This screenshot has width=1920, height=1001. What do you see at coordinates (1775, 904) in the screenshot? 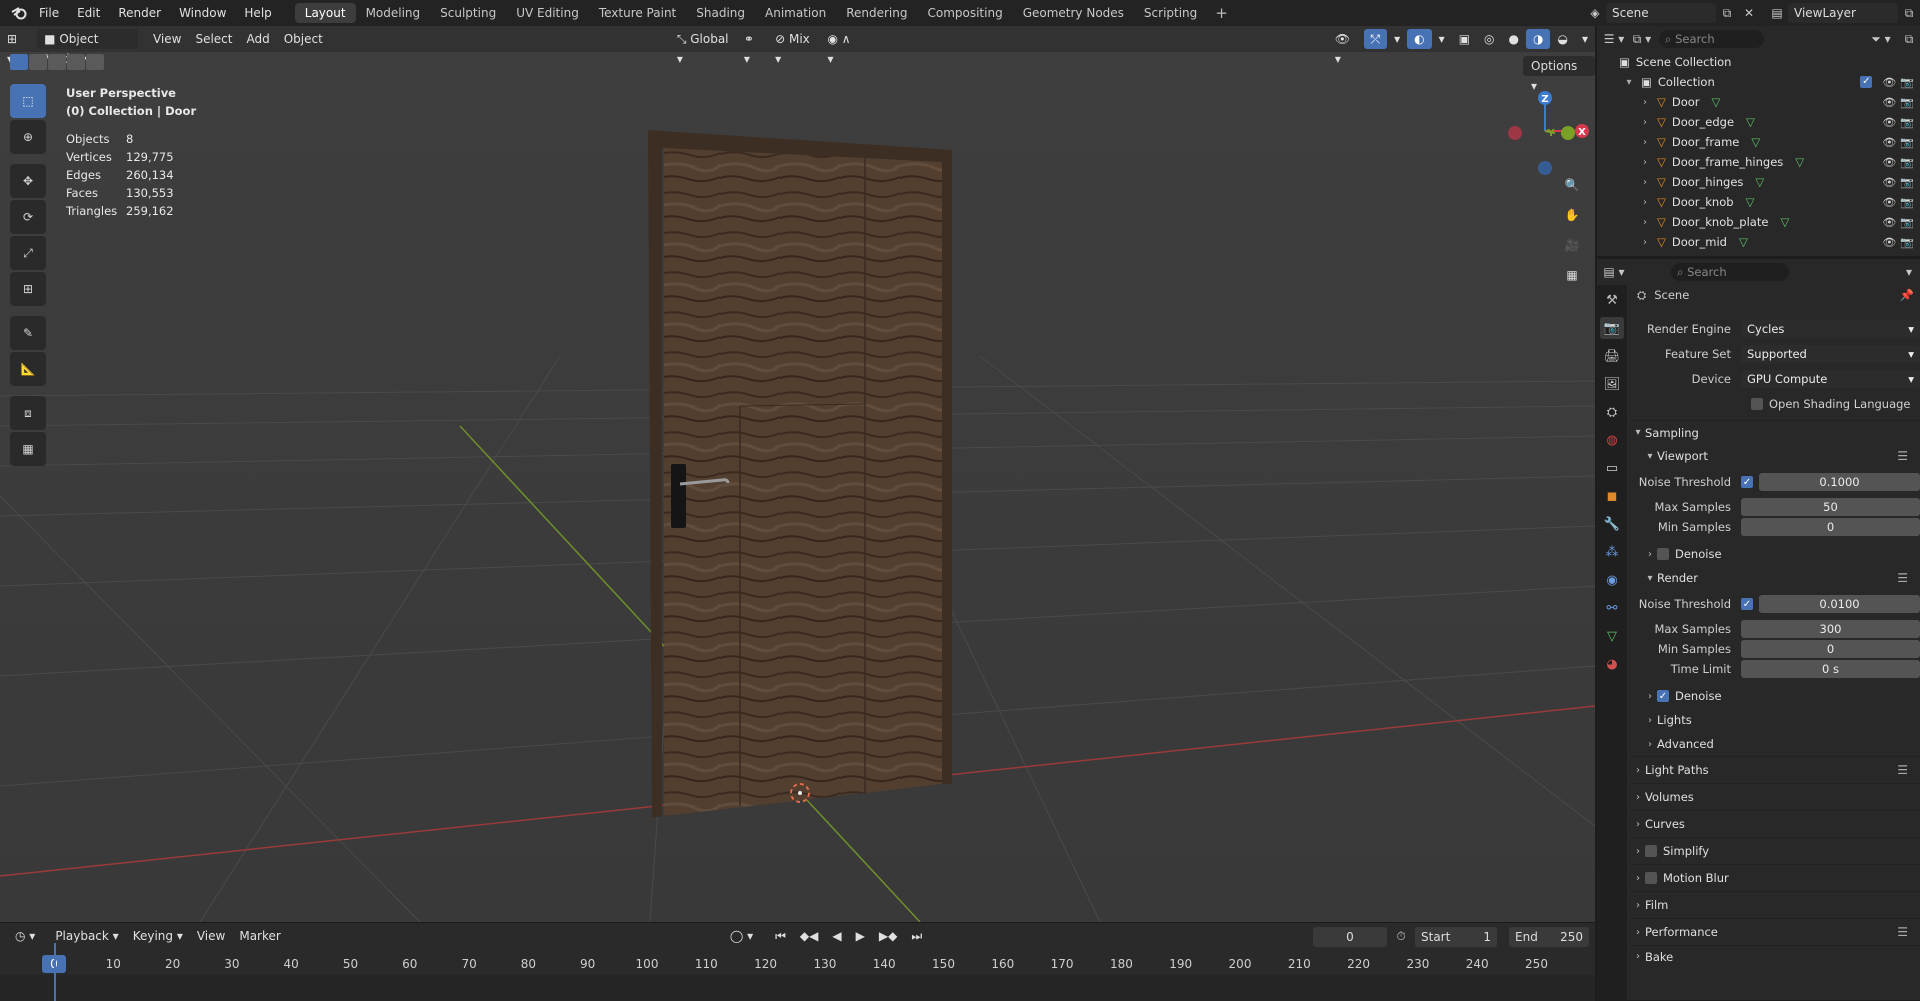
I see `film-panel-header: › Film` at bounding box center [1775, 904].